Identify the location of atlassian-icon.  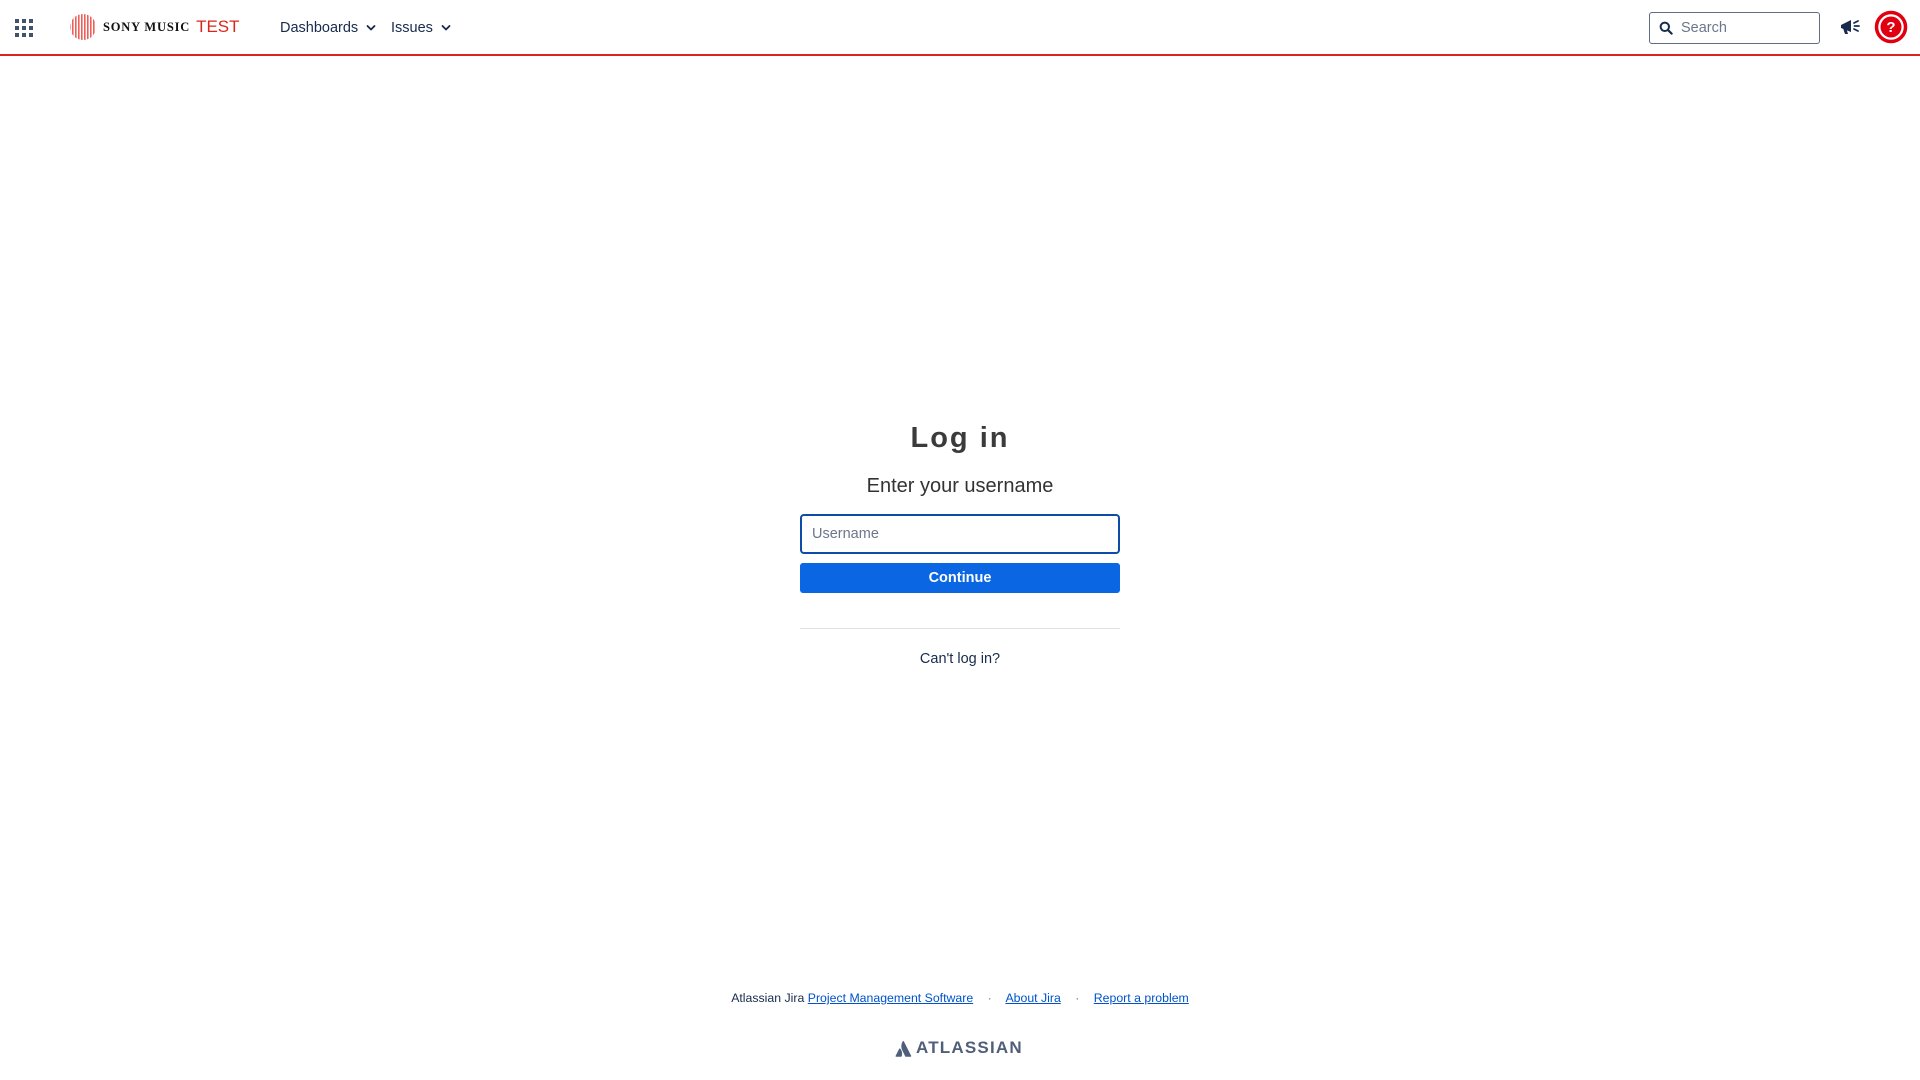
(903, 1048).